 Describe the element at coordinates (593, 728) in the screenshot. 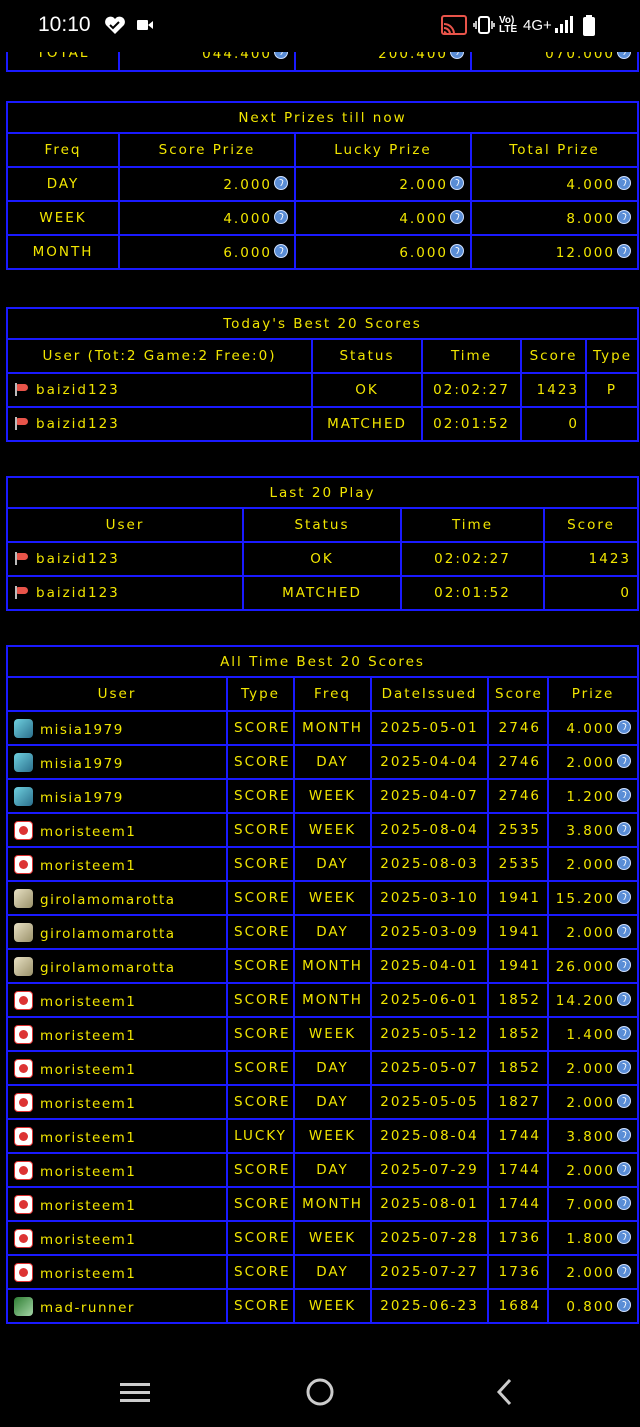

I see `prize-cell: 4.000` at that location.